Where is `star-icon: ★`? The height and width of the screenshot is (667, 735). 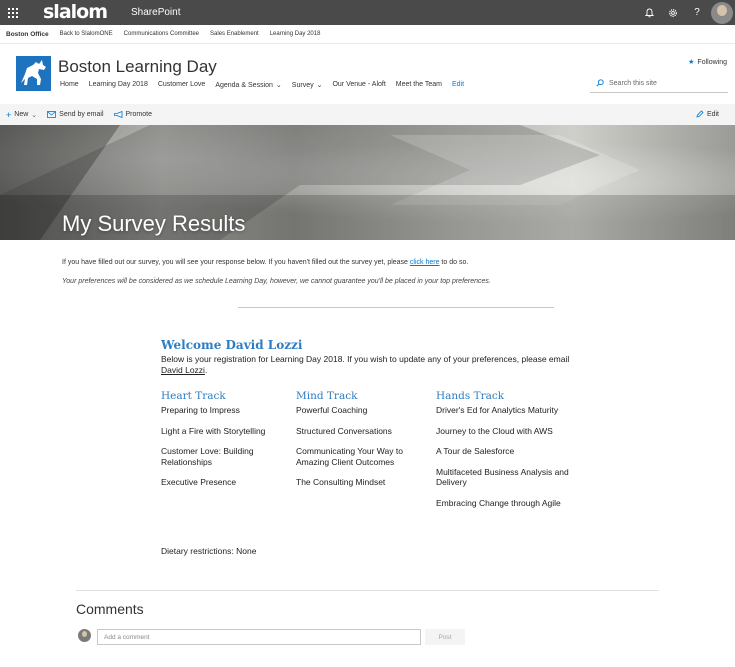 star-icon: ★ is located at coordinates (691, 62).